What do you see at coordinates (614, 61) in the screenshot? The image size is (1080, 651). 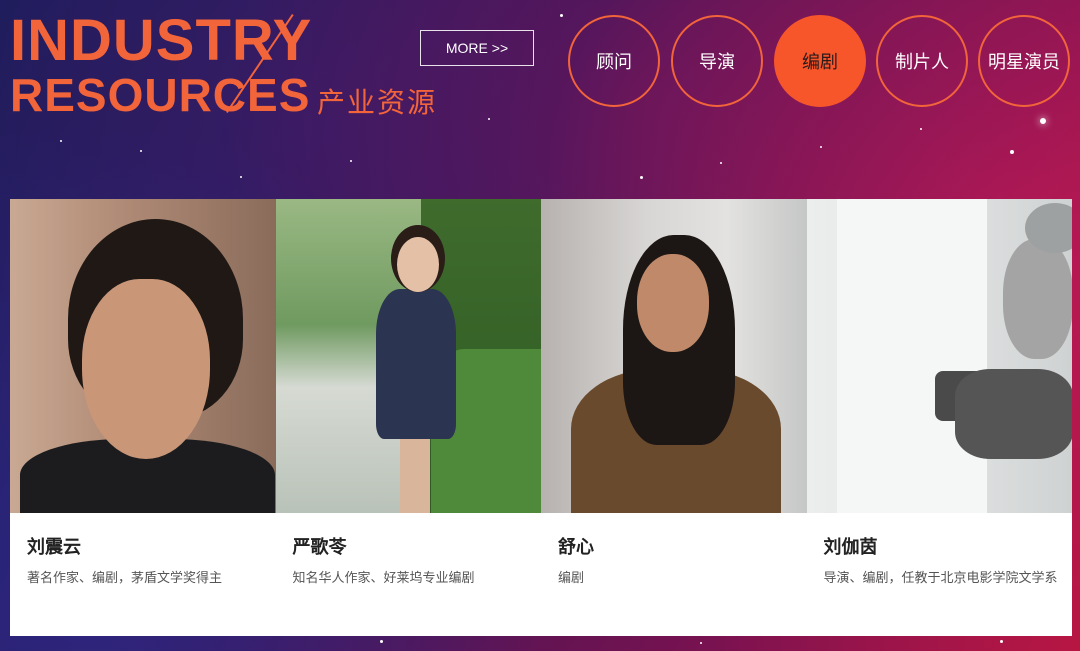 I see `category-consultant: 顾问` at bounding box center [614, 61].